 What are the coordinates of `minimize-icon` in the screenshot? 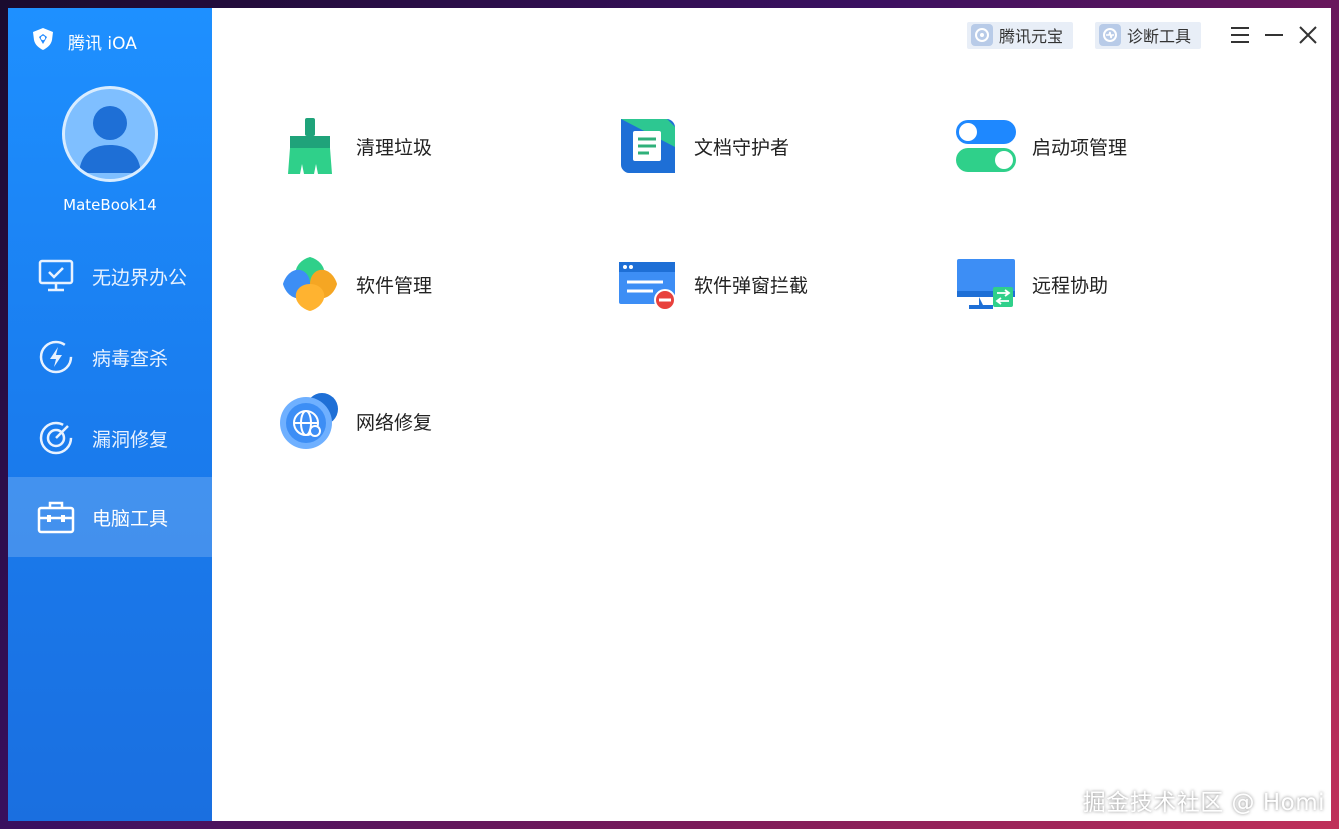 It's located at (1274, 35).